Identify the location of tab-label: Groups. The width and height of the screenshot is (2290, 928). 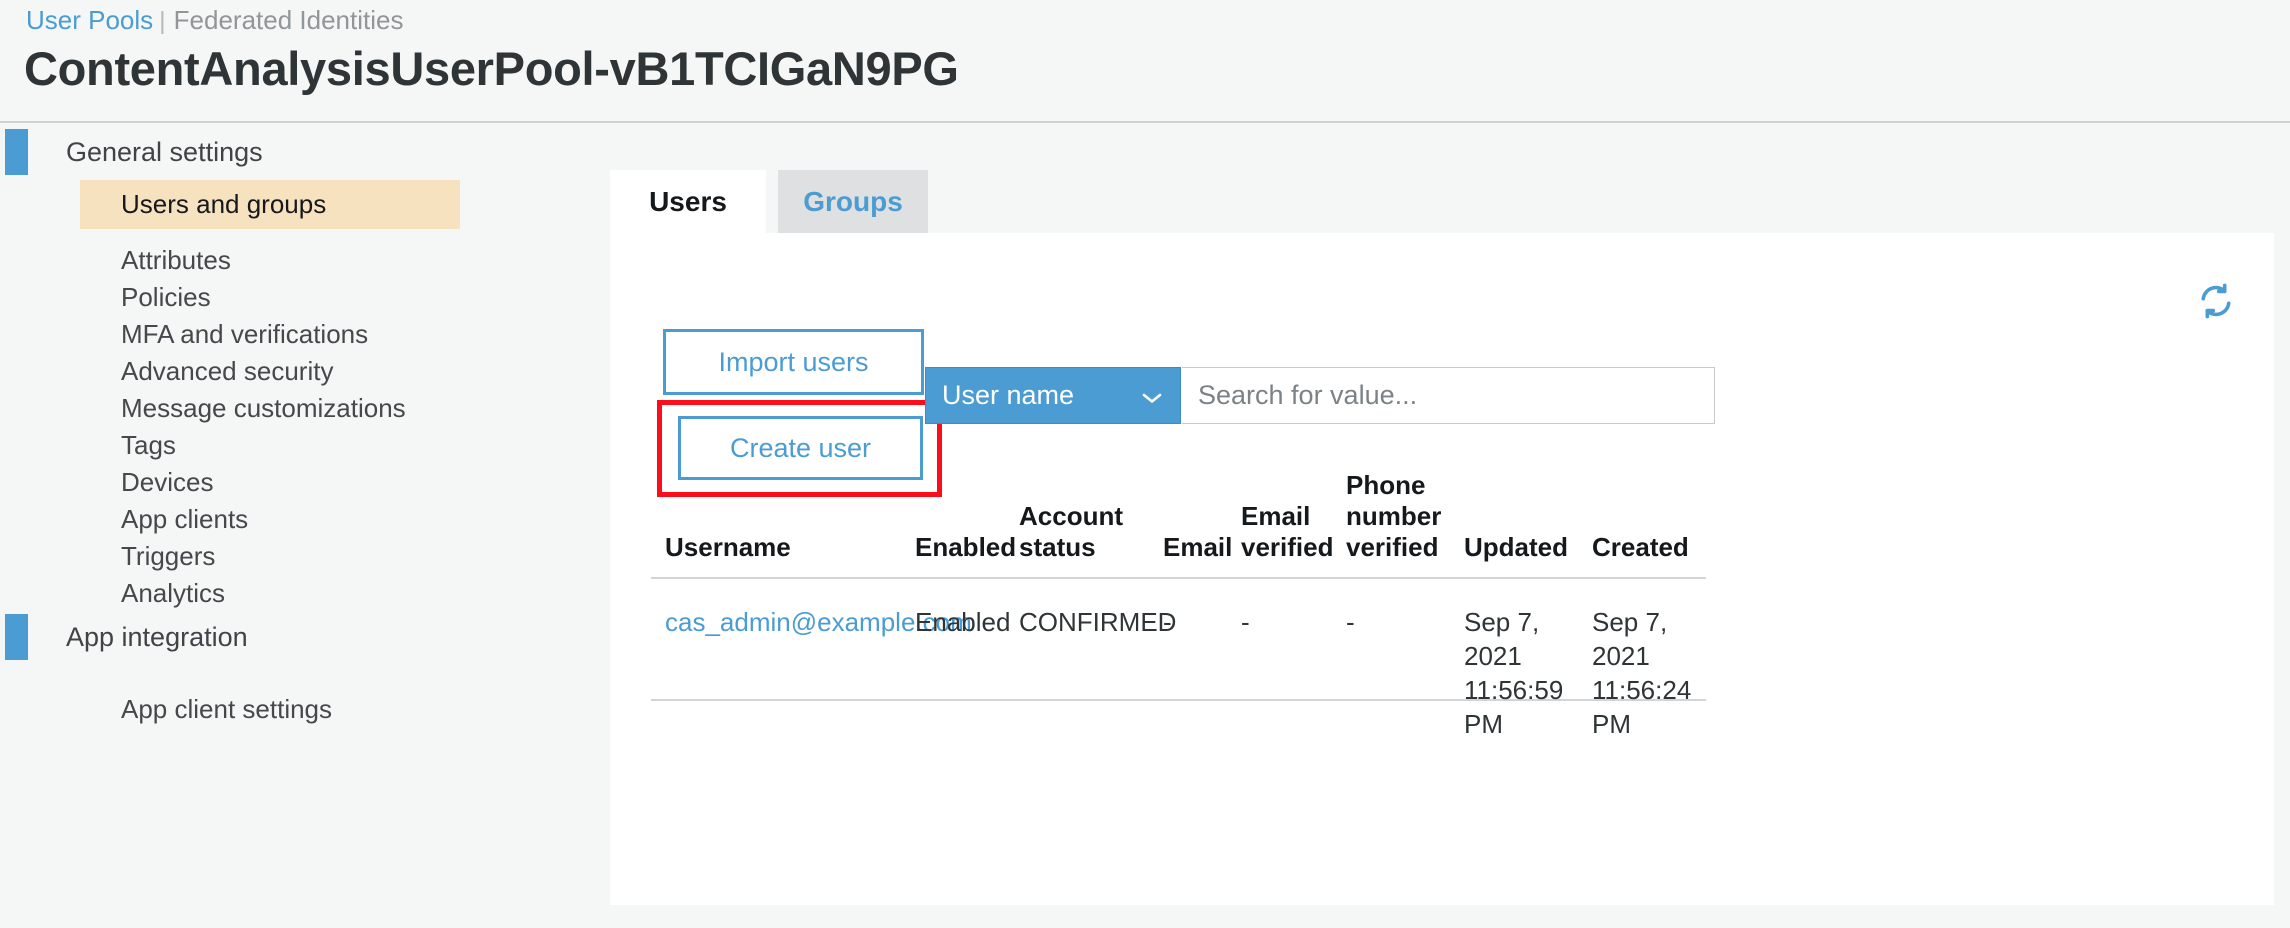
(853, 201).